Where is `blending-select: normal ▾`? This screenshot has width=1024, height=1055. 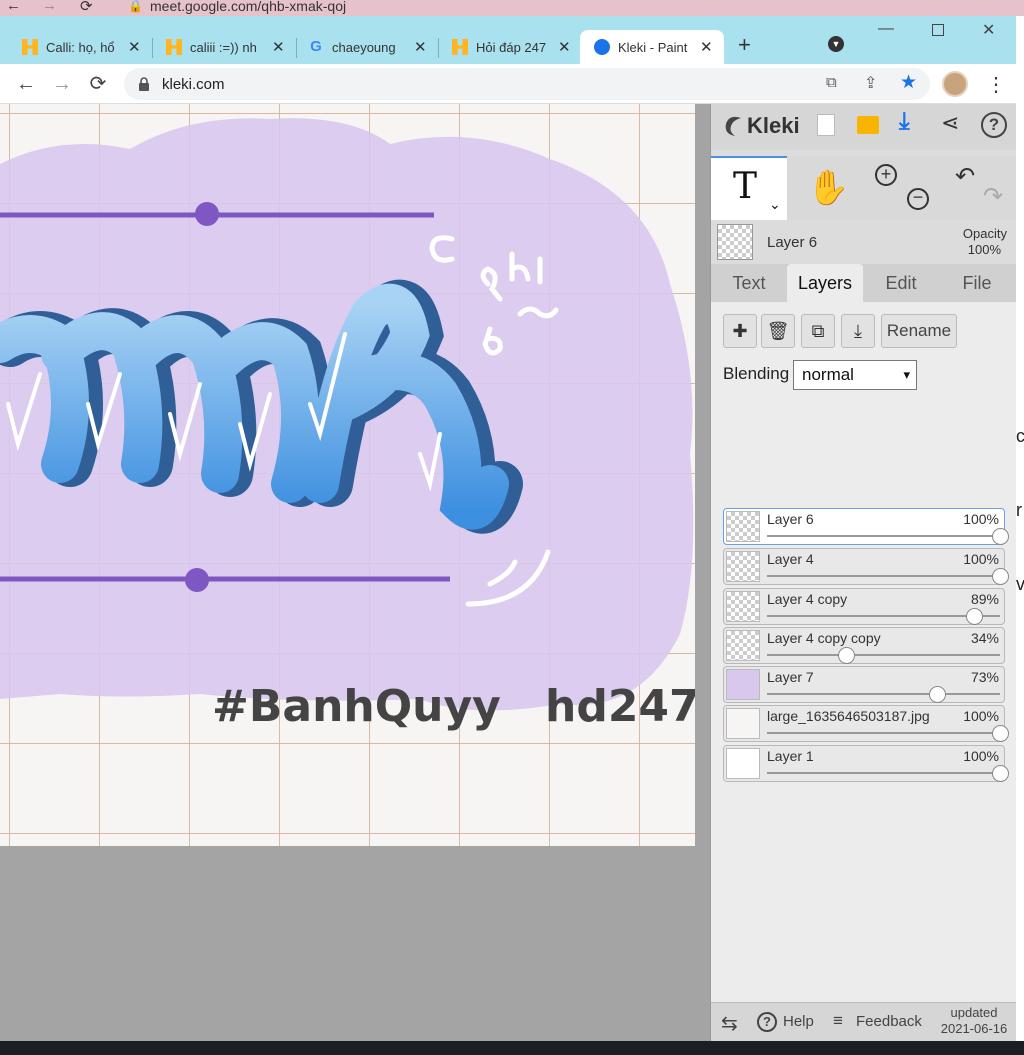 blending-select: normal ▾ is located at coordinates (855, 375).